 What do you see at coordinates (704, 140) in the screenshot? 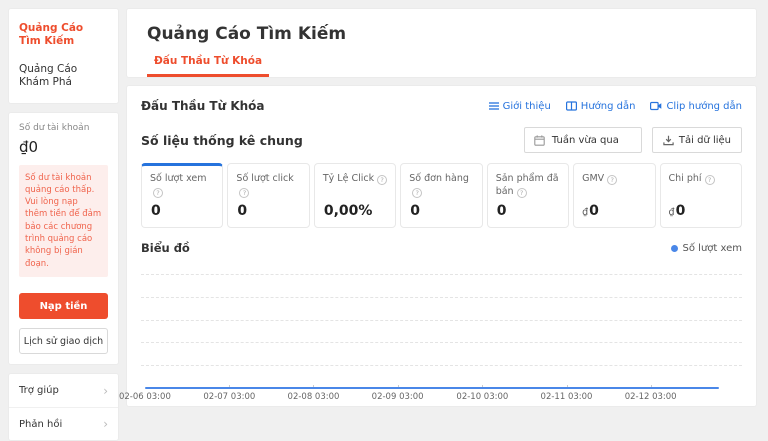
I see `download-data-label: Tải dữ liệu` at bounding box center [704, 140].